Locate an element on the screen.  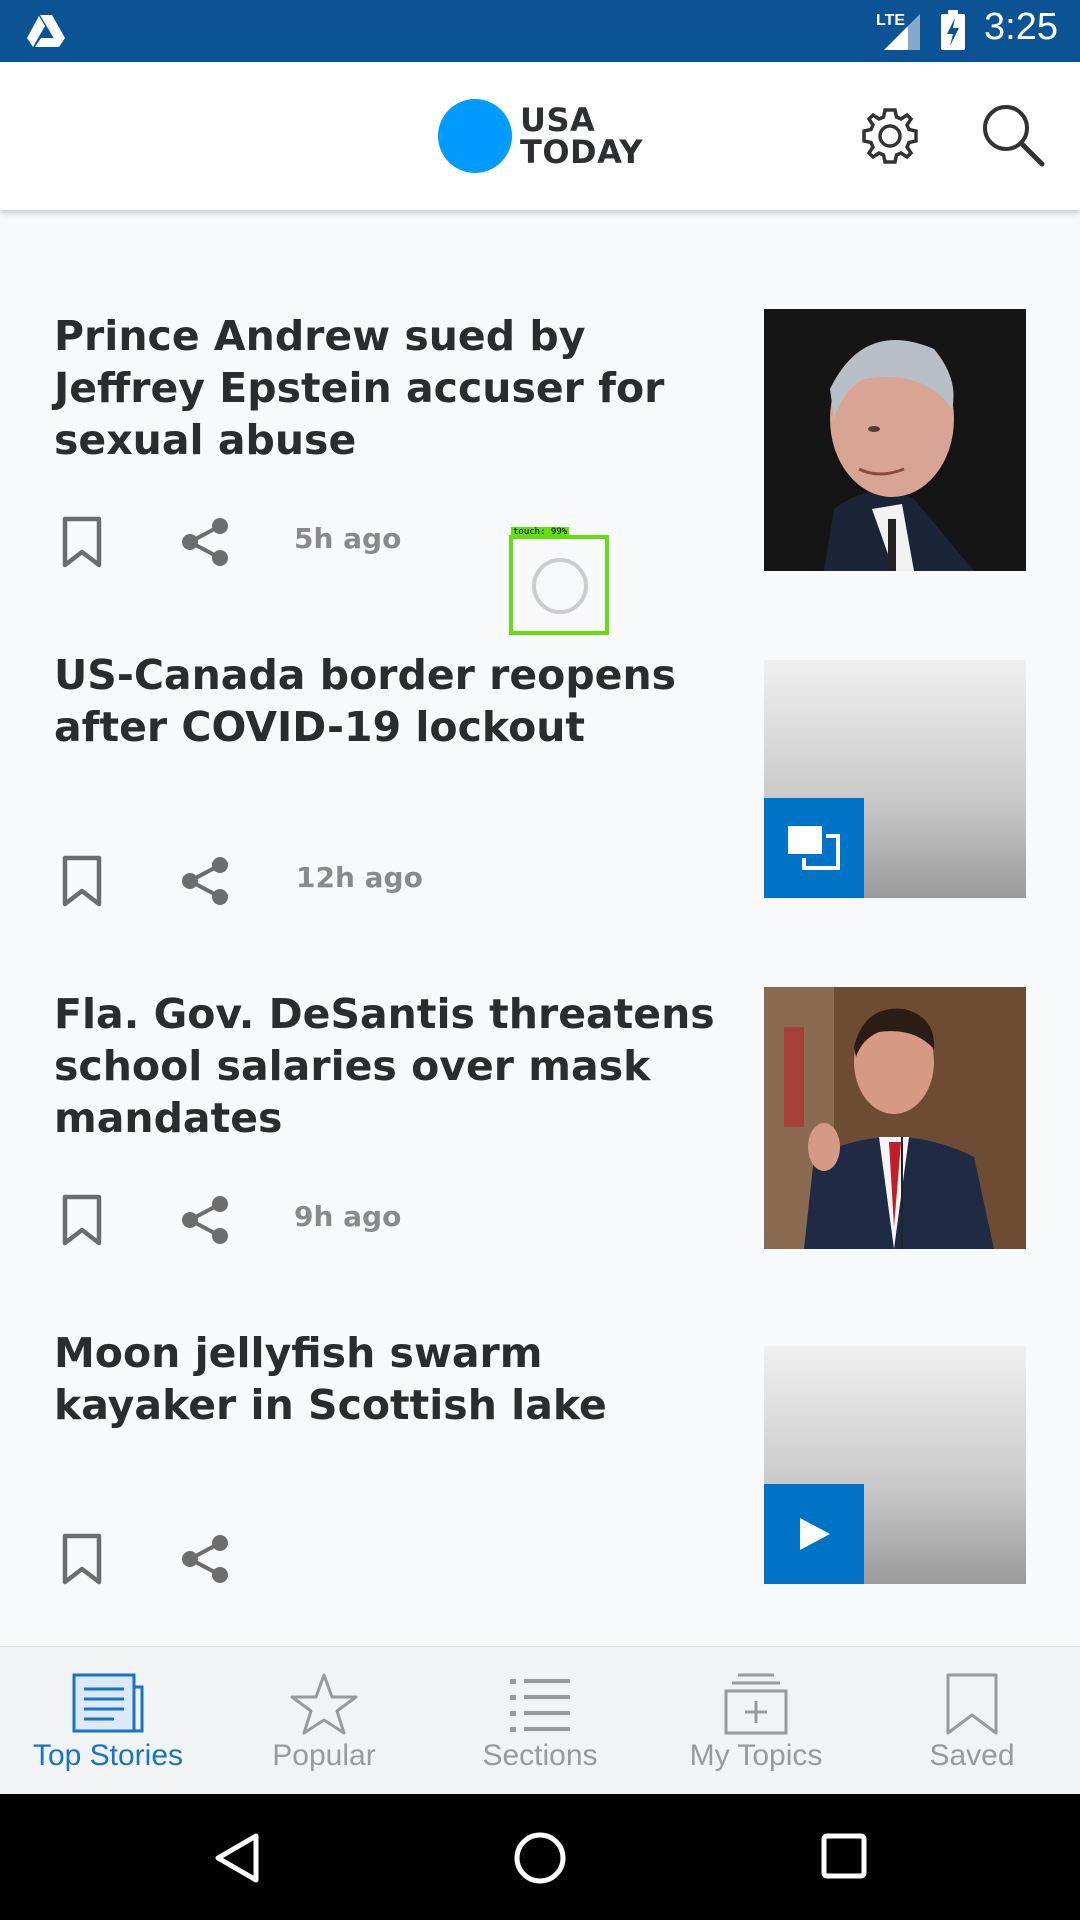
story-timestamp: 12h ago is located at coordinates (359, 877).